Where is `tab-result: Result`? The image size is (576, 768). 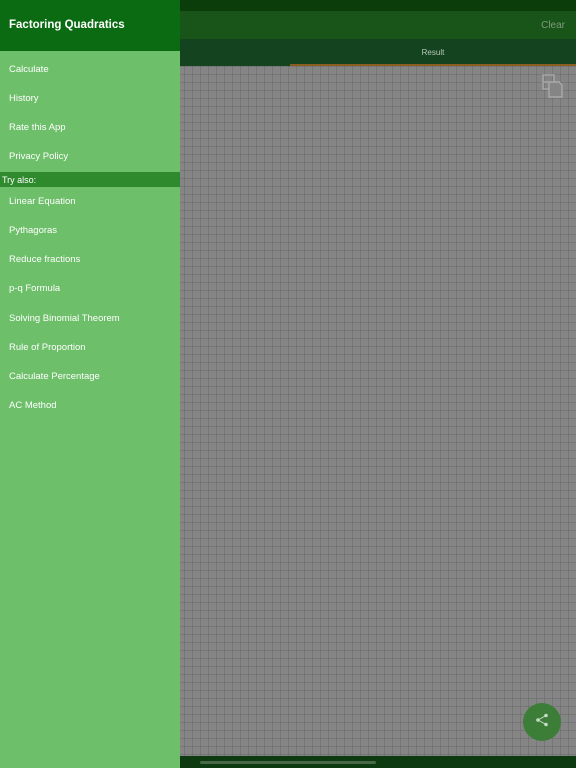
tab-result: Result is located at coordinates (433, 52).